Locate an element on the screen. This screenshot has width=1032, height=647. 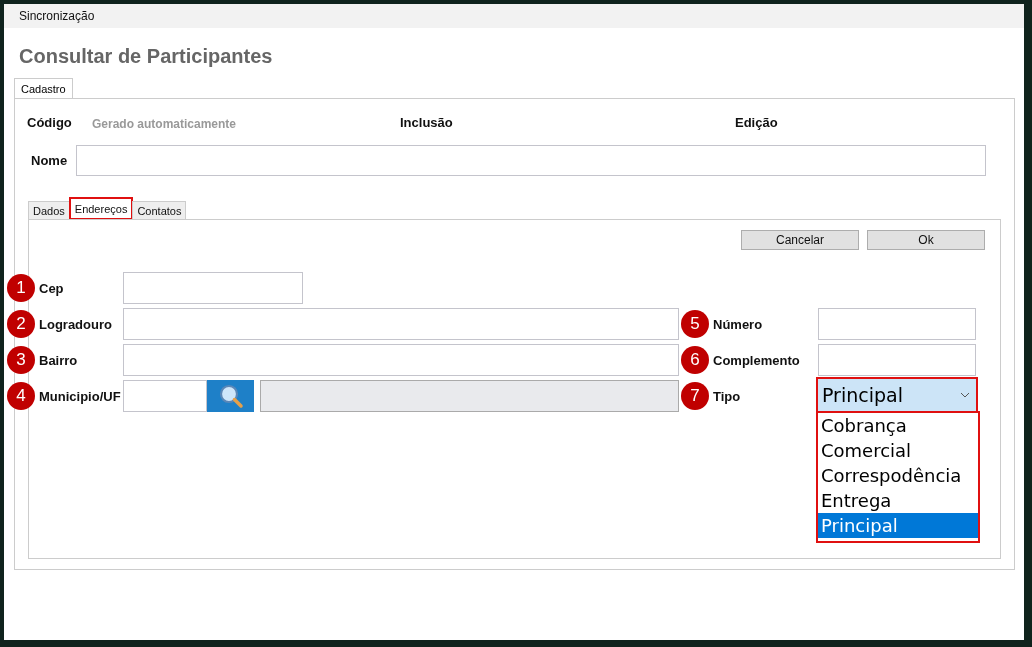
chevron-down-icon is located at coordinates (965, 395).